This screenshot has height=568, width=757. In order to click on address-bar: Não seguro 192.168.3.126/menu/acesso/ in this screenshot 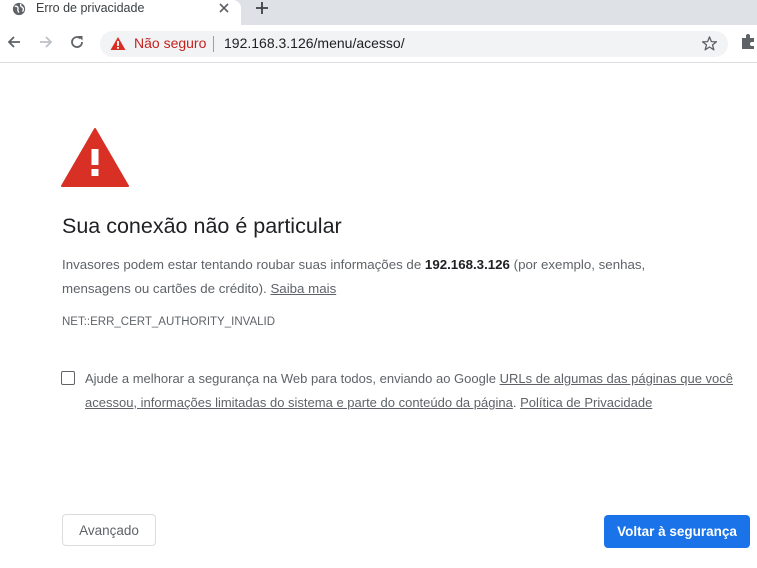, I will do `click(414, 44)`.